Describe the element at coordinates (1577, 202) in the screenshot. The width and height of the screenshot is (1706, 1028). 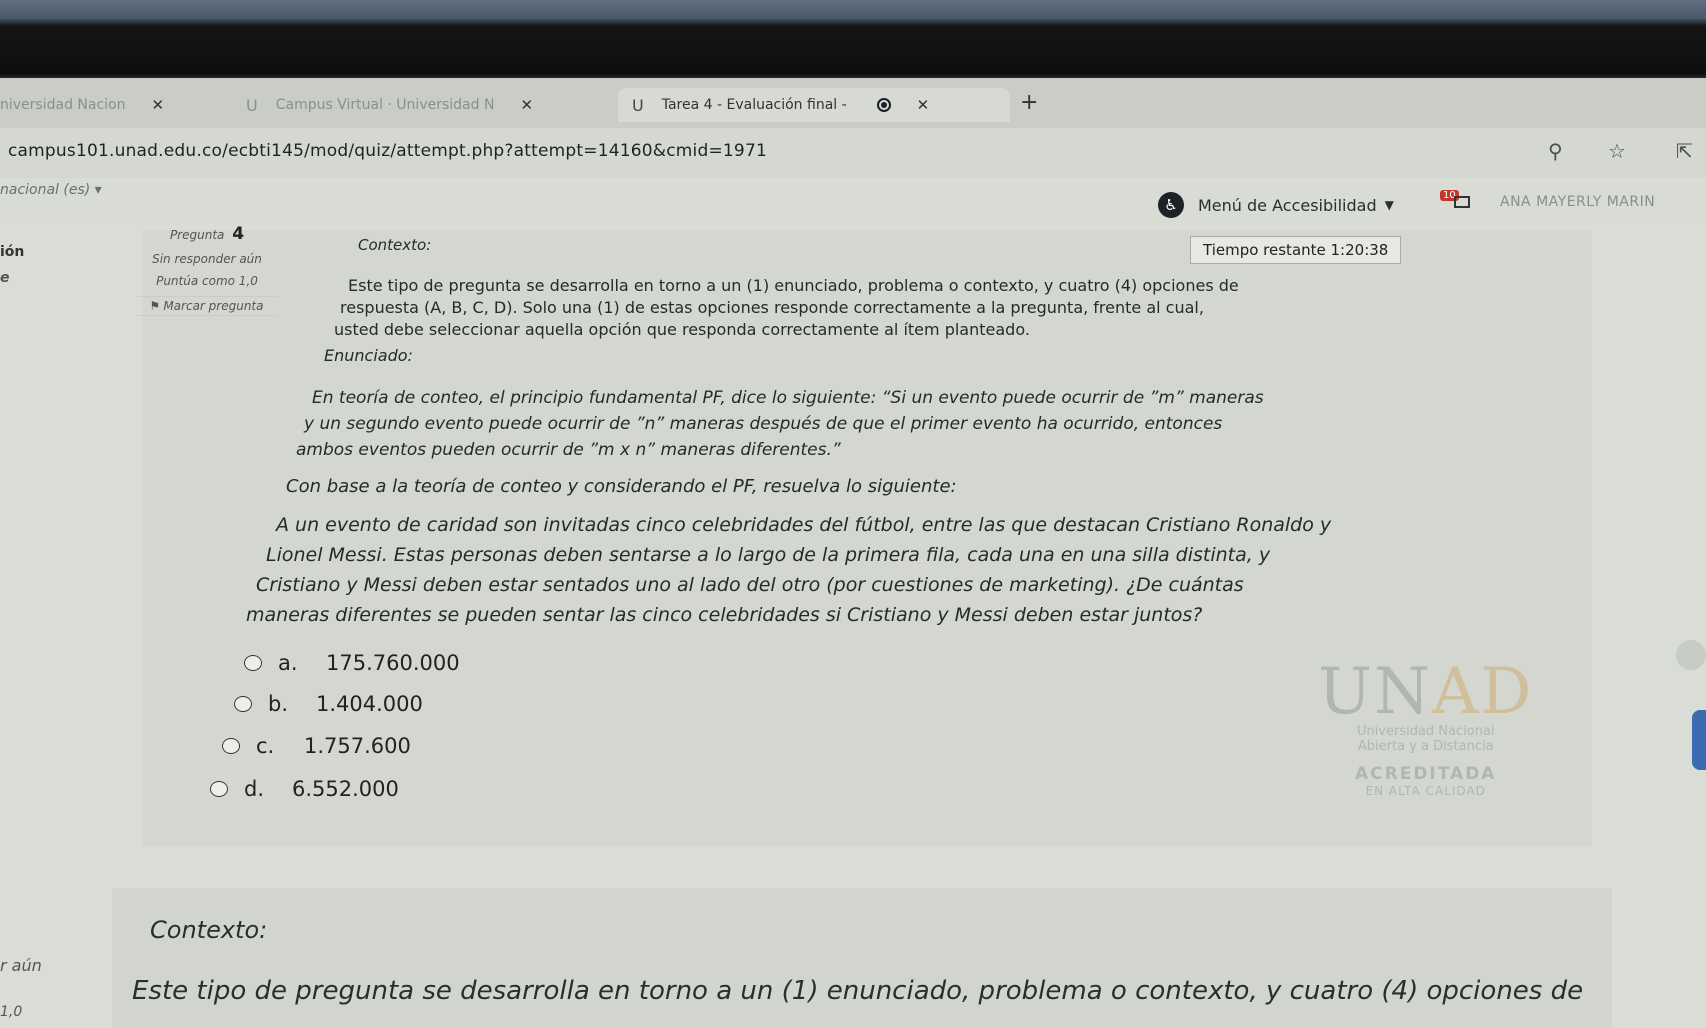
I see `user-menu: ANA MAYERLY MARIN` at that location.